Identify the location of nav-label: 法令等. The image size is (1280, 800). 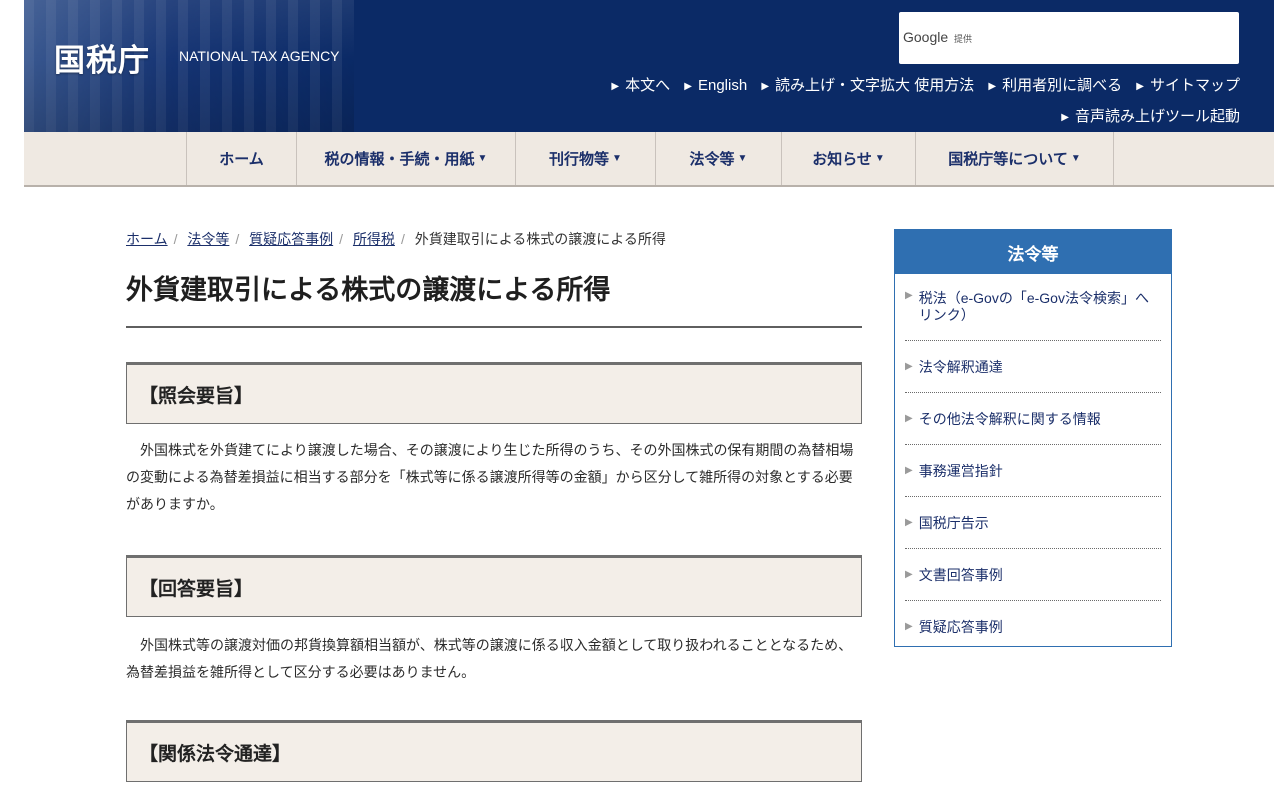
(712, 159).